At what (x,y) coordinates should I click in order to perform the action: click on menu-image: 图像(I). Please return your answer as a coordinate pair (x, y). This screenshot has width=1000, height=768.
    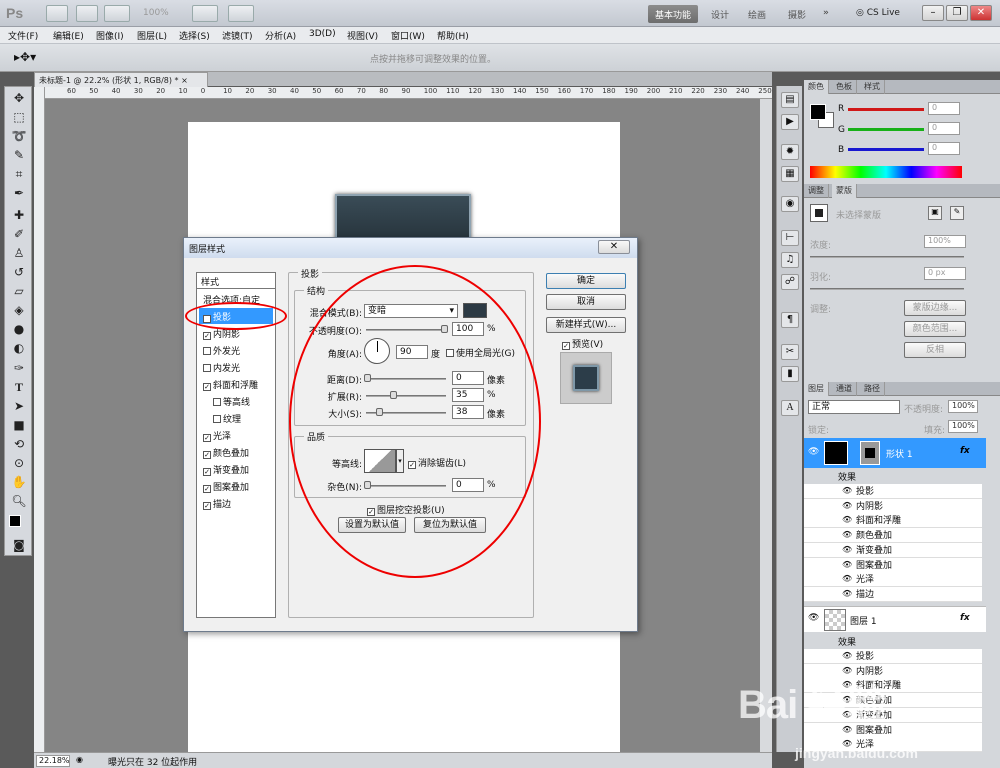
    Looking at the image, I should click on (110, 35).